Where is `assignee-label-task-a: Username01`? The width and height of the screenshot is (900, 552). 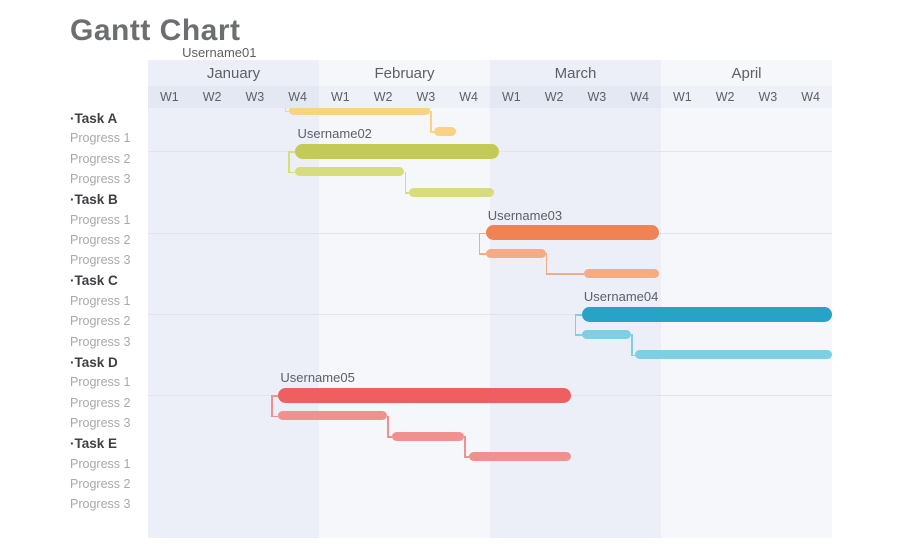 assignee-label-task-a: Username01 is located at coordinates (219, 53).